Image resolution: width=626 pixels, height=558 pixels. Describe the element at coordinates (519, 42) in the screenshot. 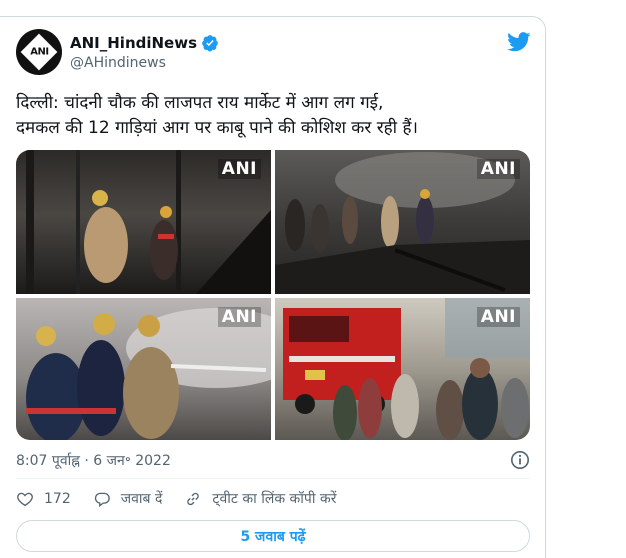

I see `twitter-bird-icon` at that location.